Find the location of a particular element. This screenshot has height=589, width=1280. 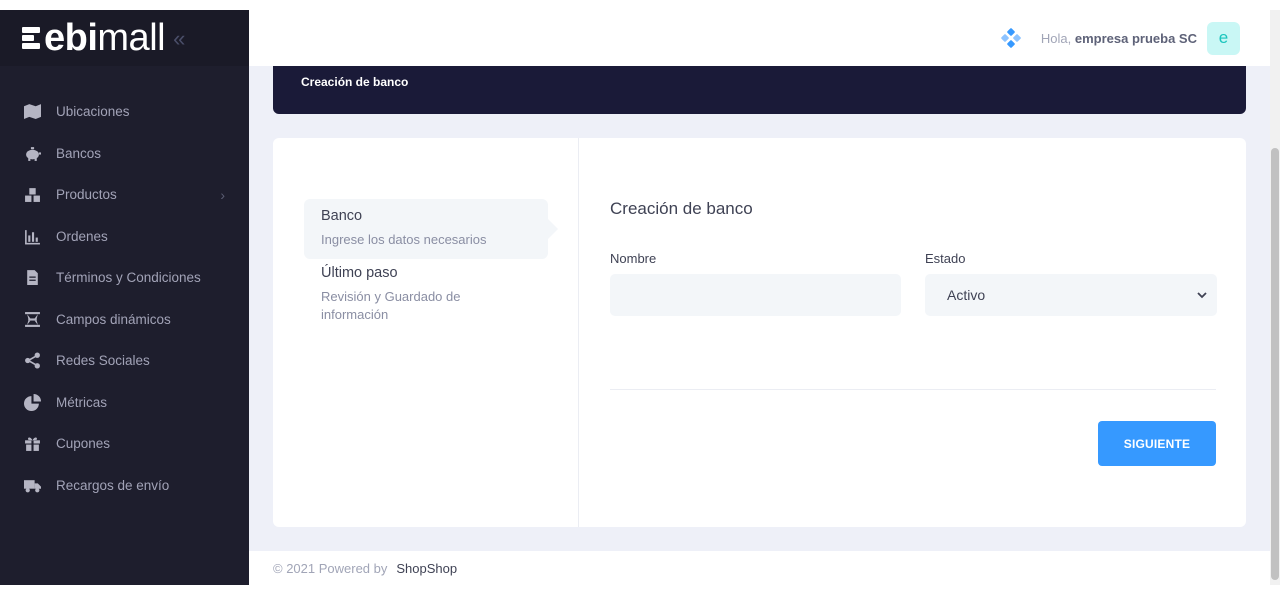

user-name: empresa prueba SC is located at coordinates (1135, 38).